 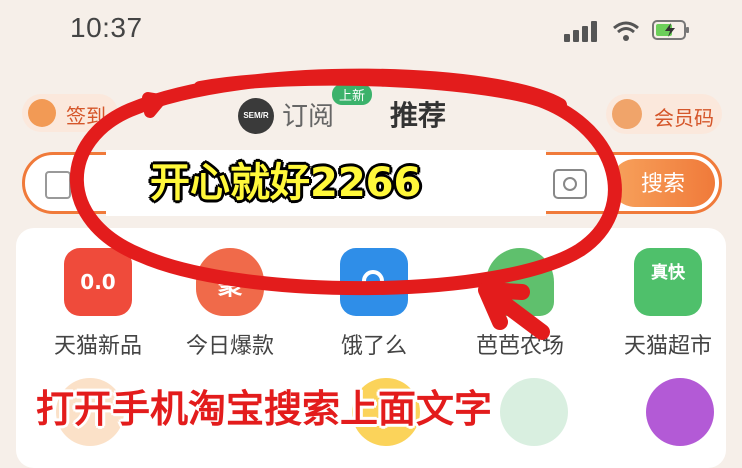 I want to click on sign-in-label: 签到, so click(x=86, y=116).